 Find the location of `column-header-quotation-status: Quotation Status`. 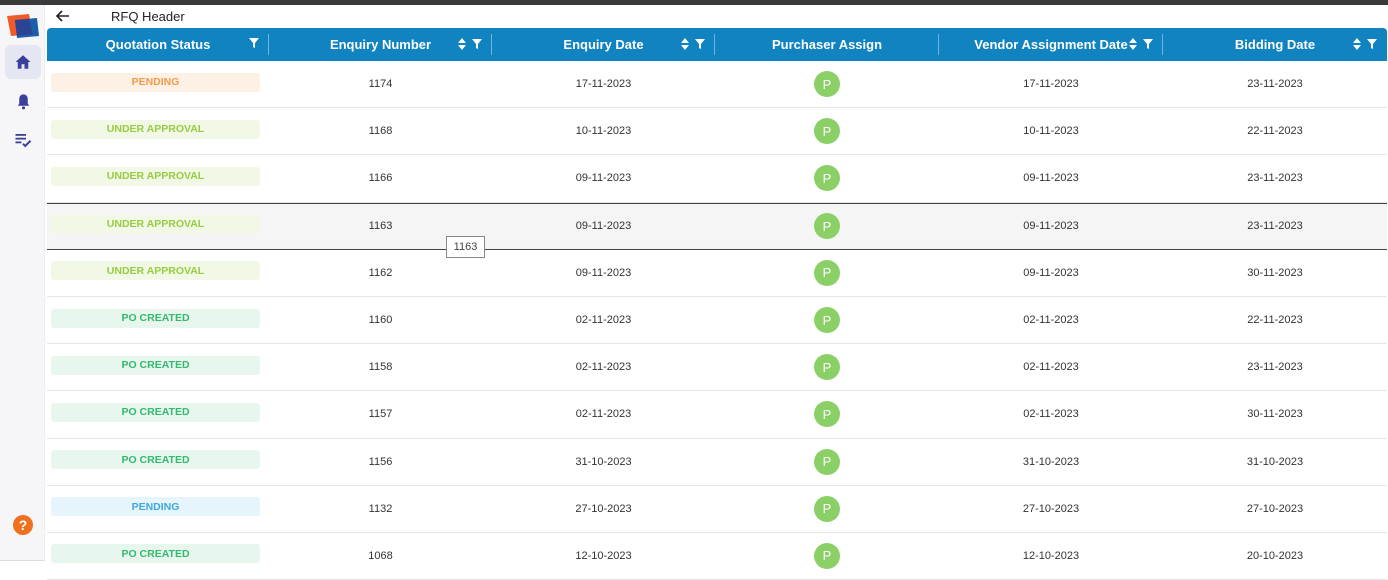

column-header-quotation-status: Quotation Status is located at coordinates (158, 44).